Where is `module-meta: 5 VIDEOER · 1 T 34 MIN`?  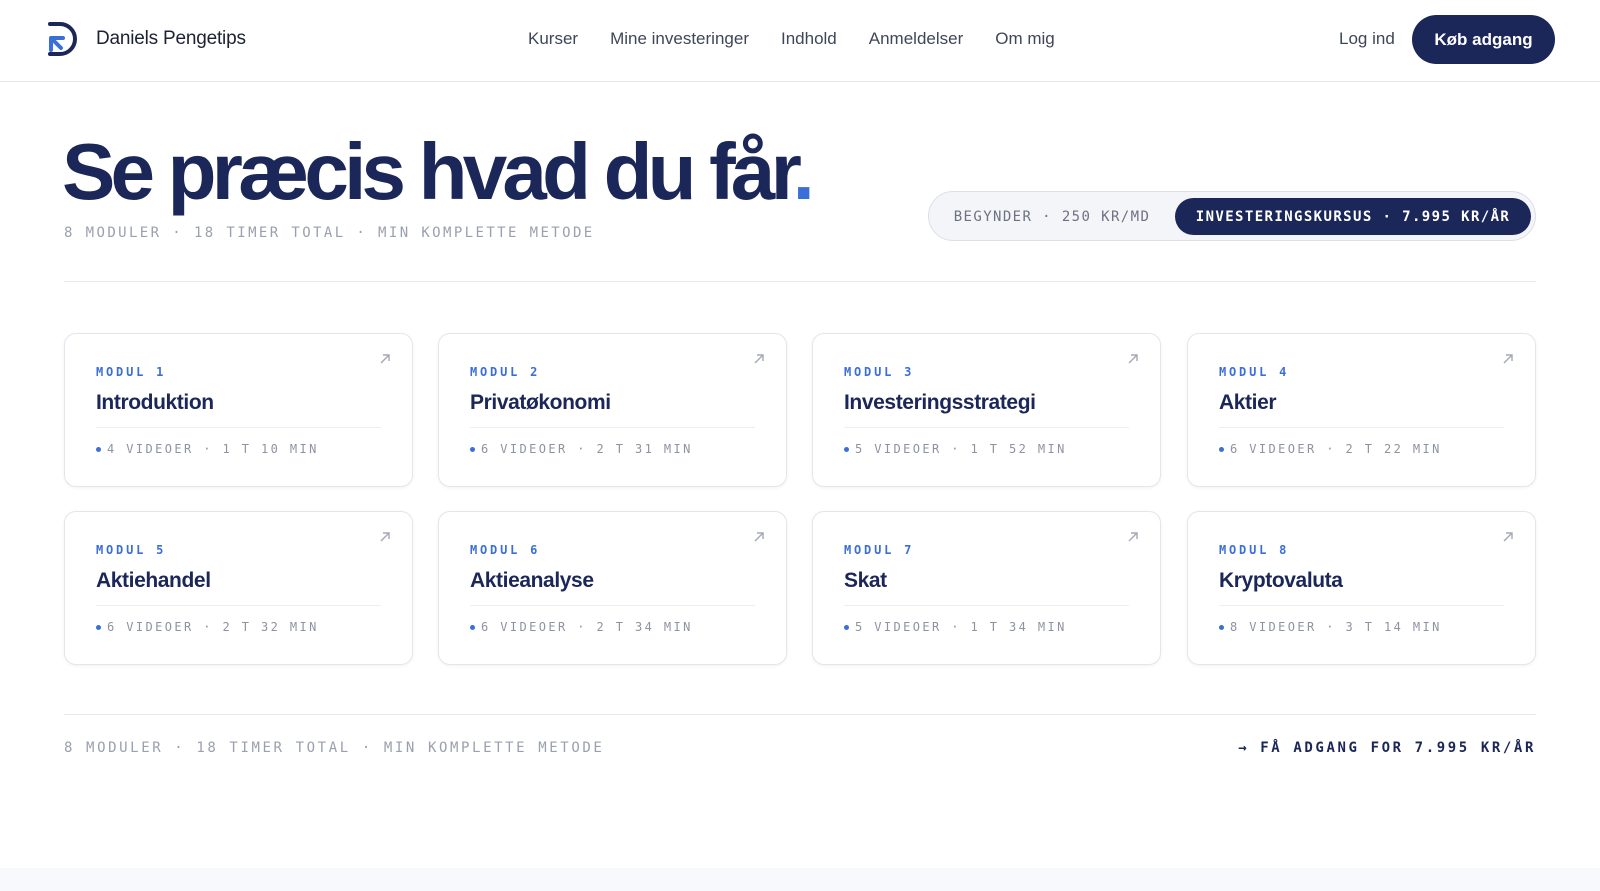
module-meta: 5 VIDEOER · 1 T 34 MIN is located at coordinates (955, 627).